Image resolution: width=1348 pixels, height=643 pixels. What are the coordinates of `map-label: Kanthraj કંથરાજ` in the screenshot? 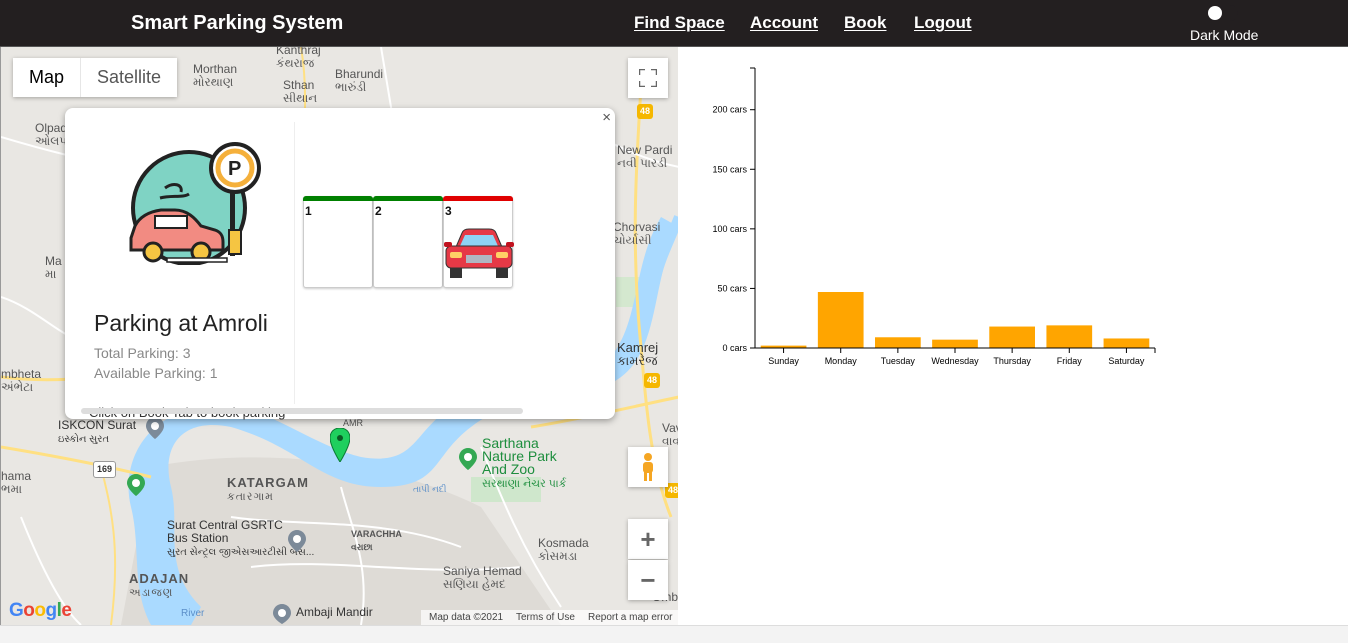 It's located at (298, 58).